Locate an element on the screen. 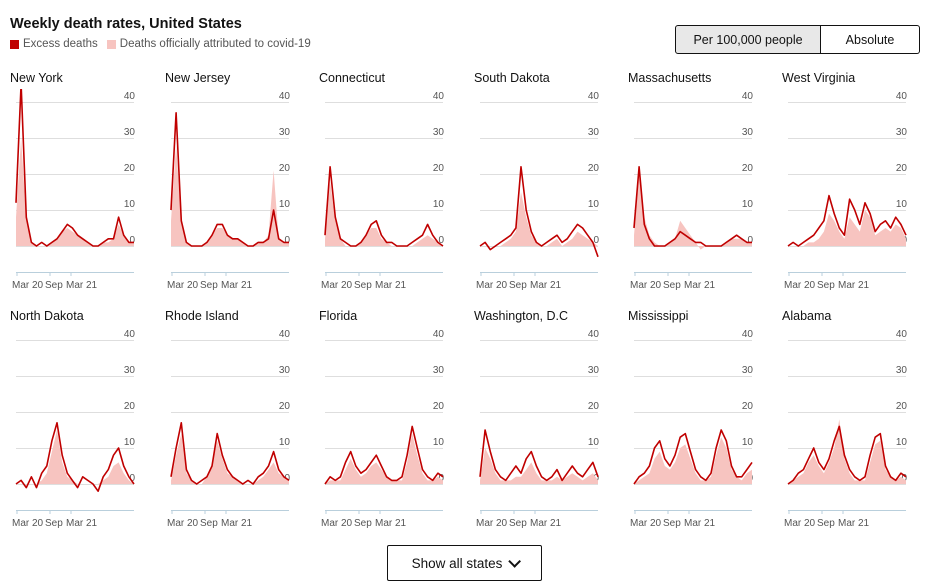 This screenshot has height=585, width=928. state-panel: Rhode Island 0 10 20 30 40 Mar 20 Sep Mar 21 is located at coordinates (240, 428).